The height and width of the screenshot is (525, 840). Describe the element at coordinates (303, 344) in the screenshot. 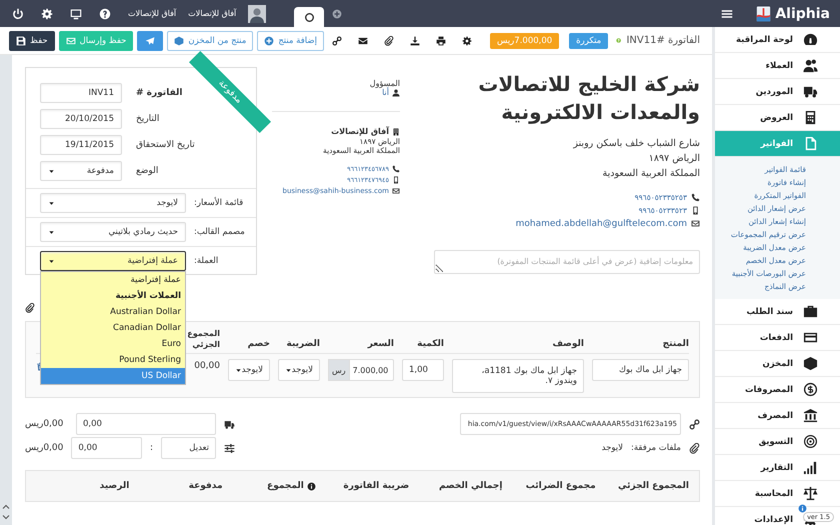

I see `column-header: الضريبة` at that location.